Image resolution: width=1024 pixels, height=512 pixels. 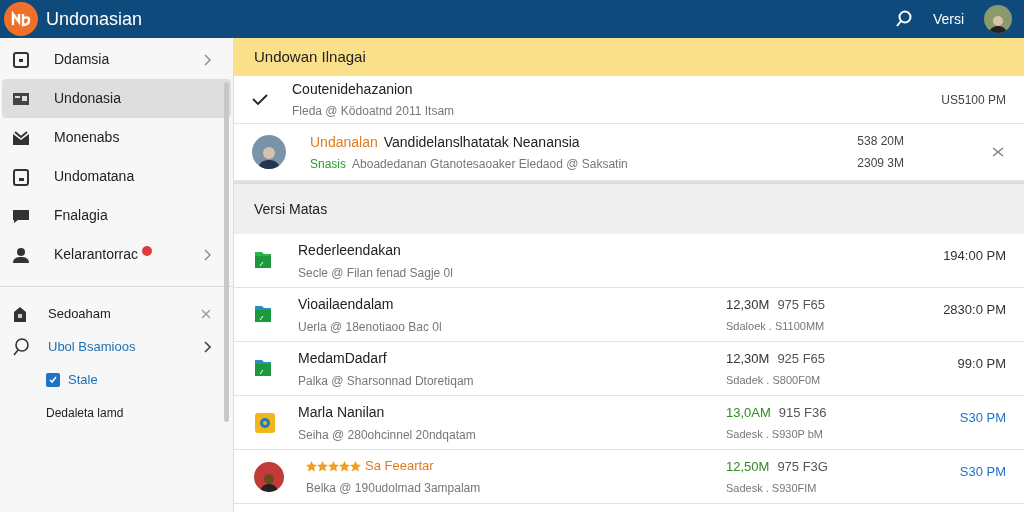 What do you see at coordinates (116, 59) in the screenshot?
I see `sidebar-item: Ddamsia` at bounding box center [116, 59].